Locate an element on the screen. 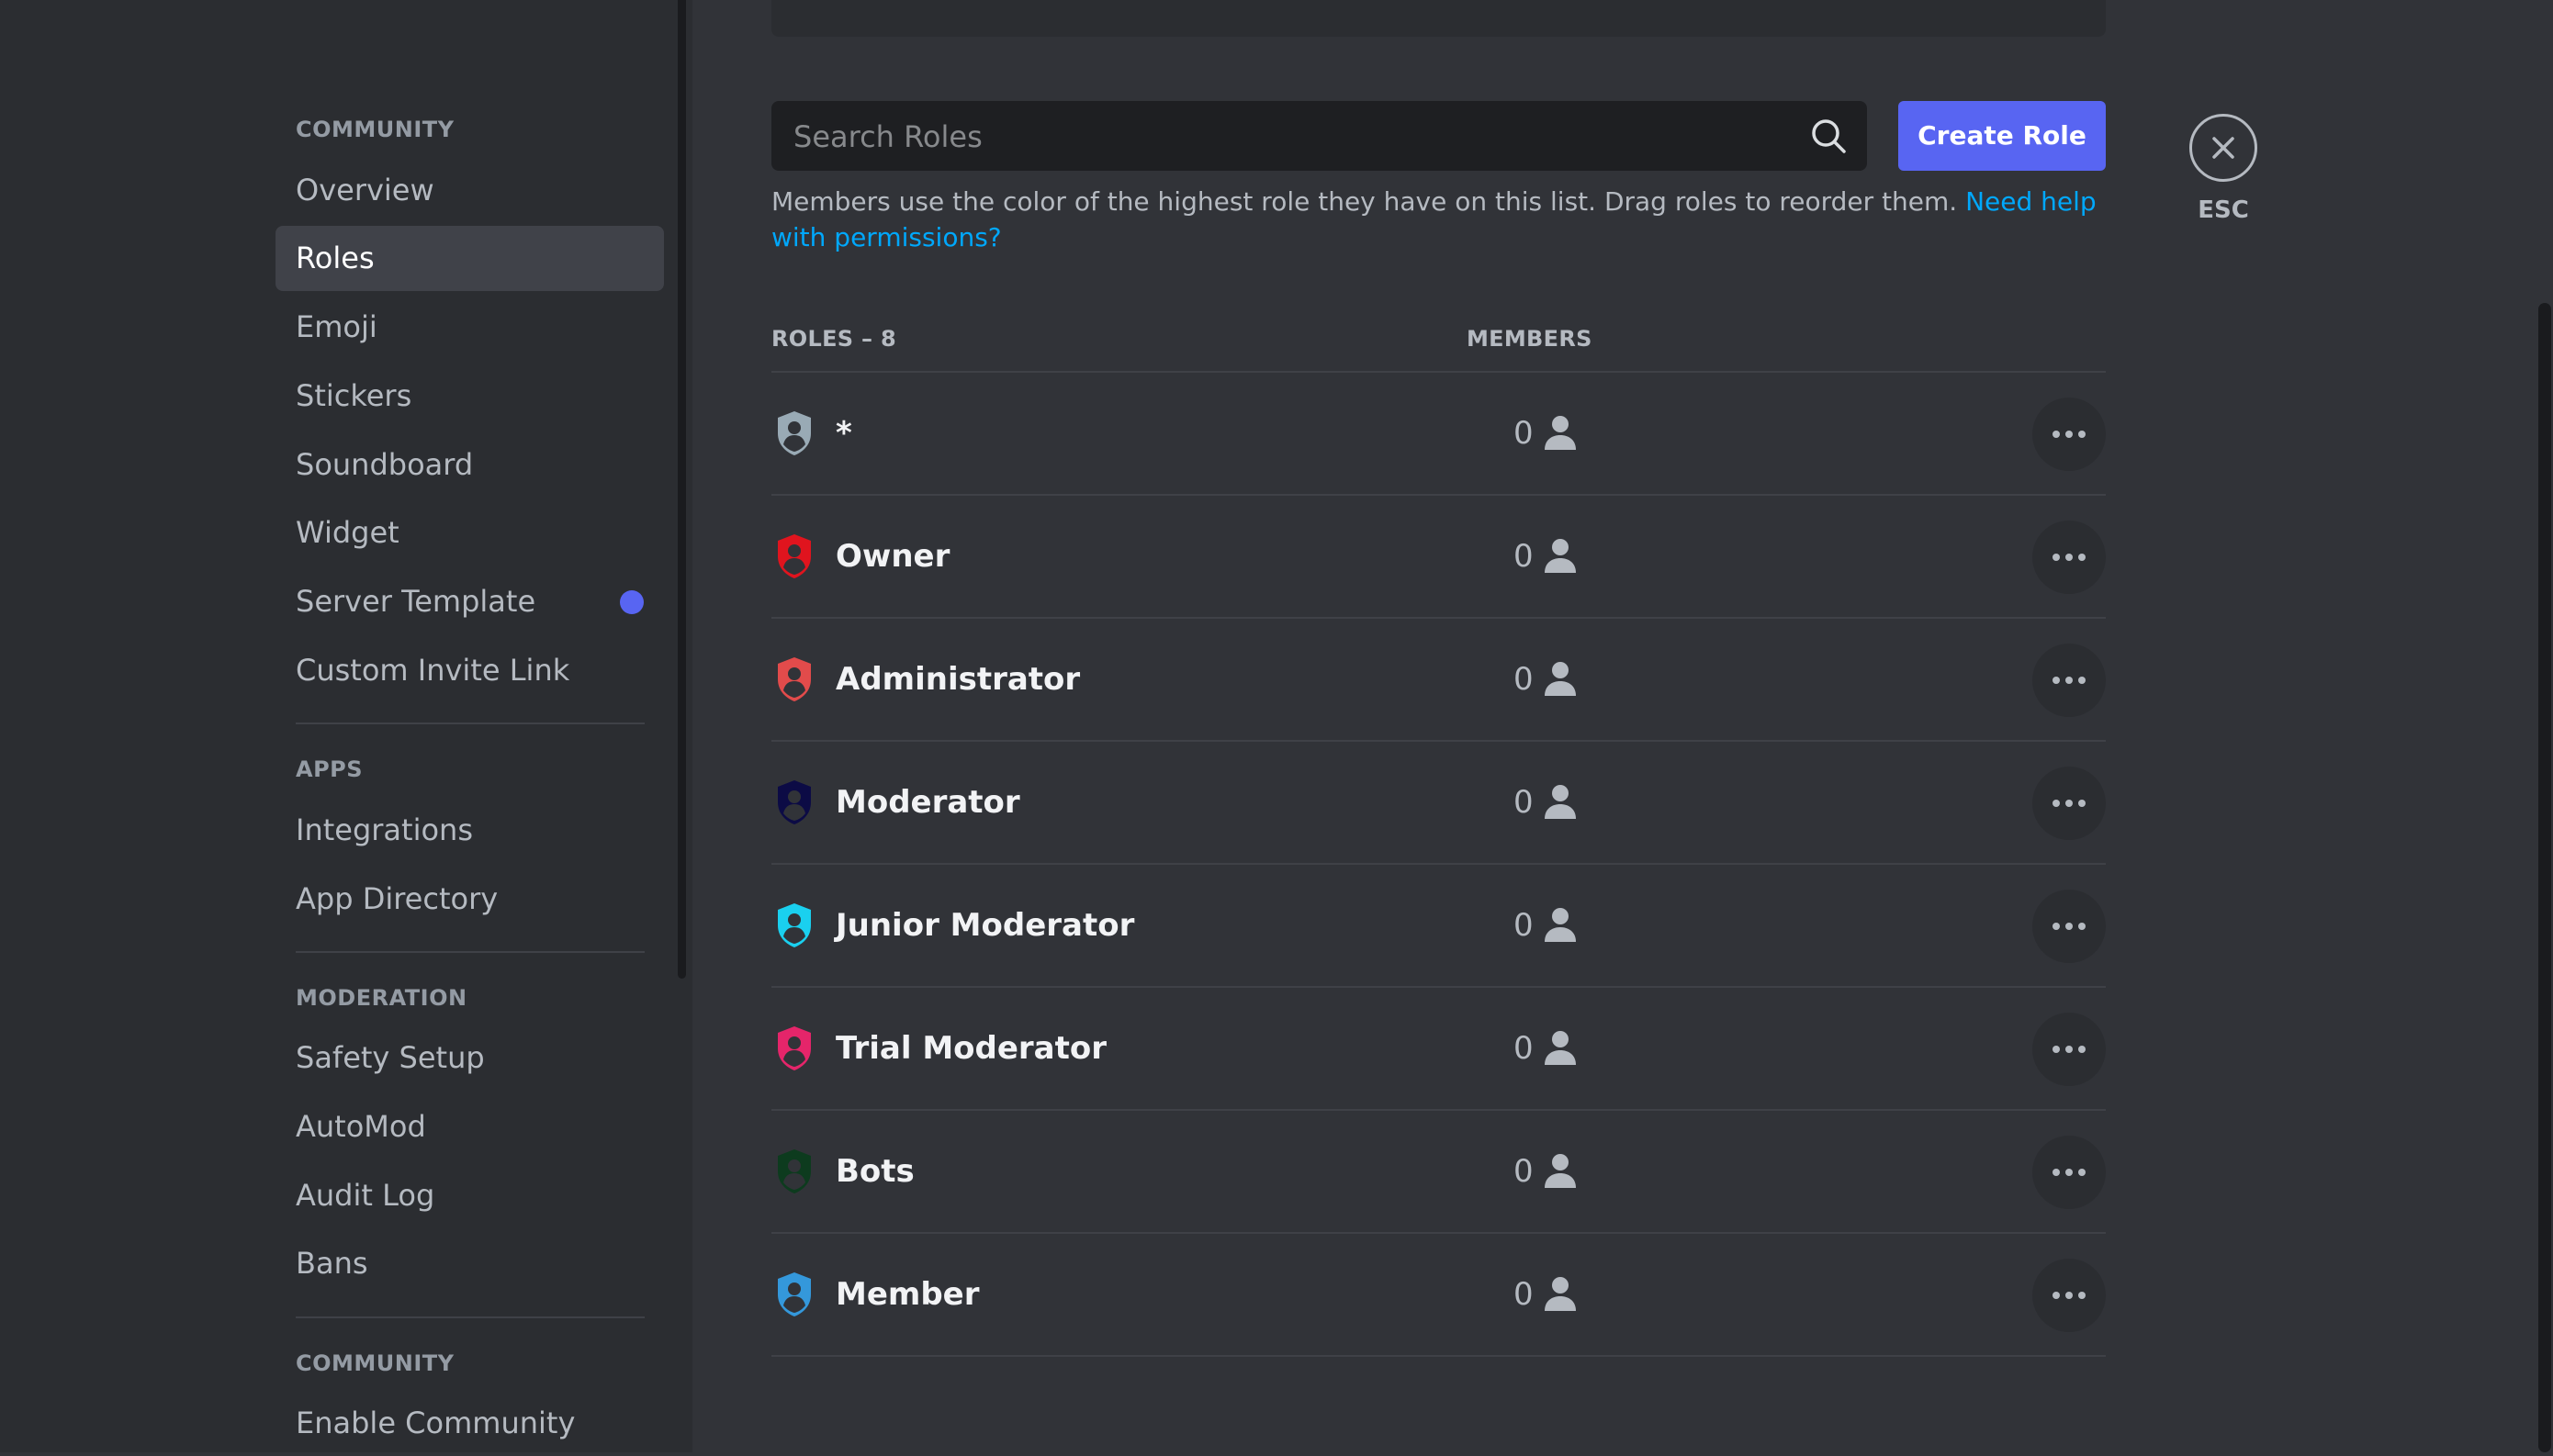  role-row-trial-moderator: Trial Moderator 0 is located at coordinates (1438, 1047).